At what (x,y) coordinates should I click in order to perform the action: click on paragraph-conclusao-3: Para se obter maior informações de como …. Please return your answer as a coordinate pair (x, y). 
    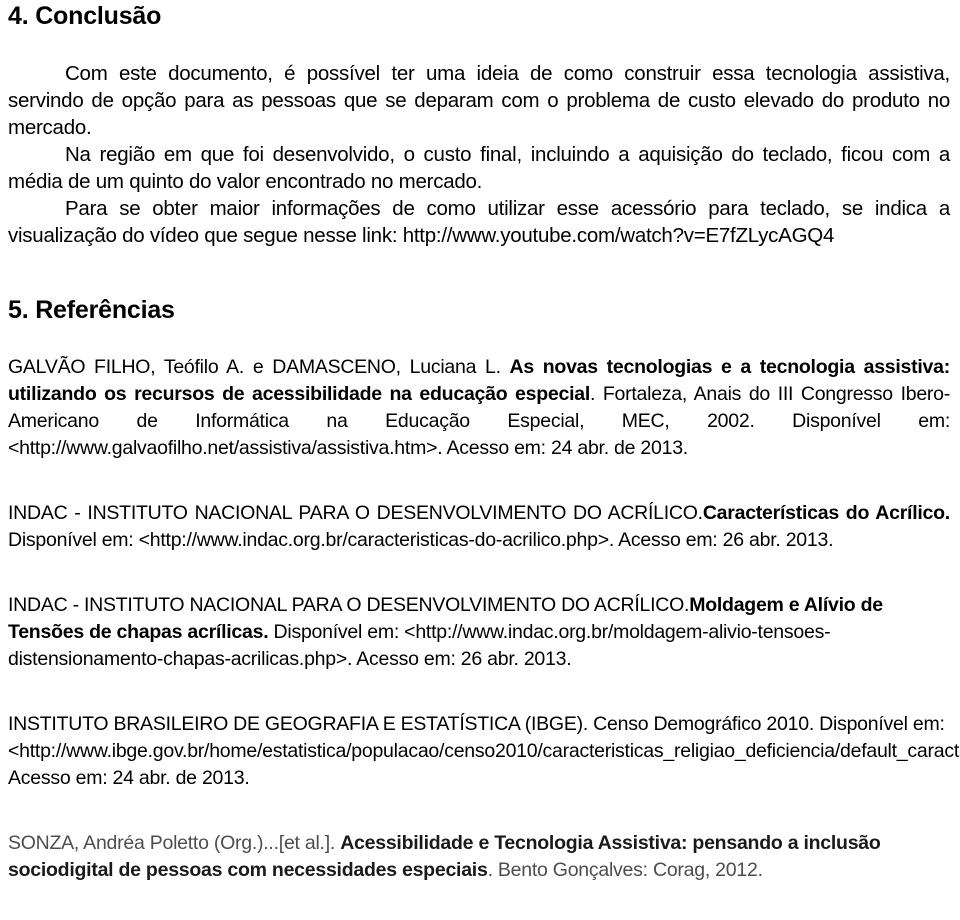
    Looking at the image, I should click on (479, 222).